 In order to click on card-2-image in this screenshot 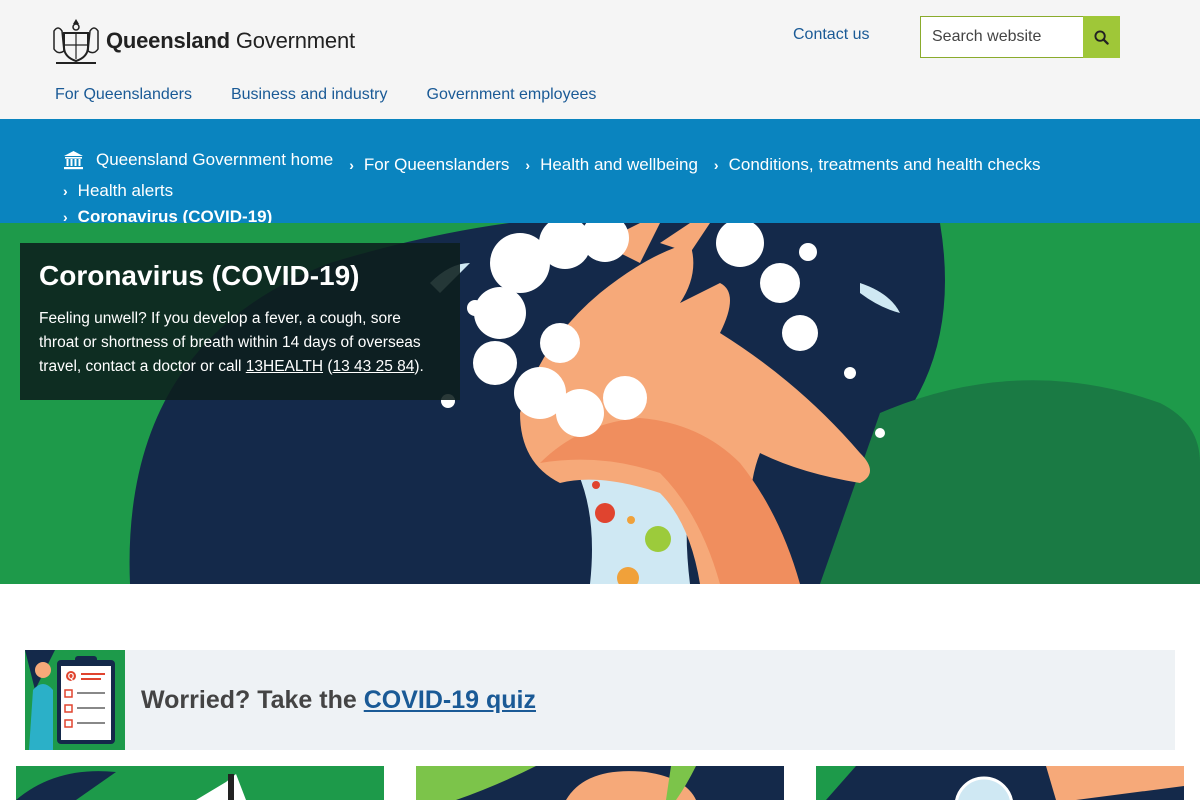, I will do `click(600, 783)`.